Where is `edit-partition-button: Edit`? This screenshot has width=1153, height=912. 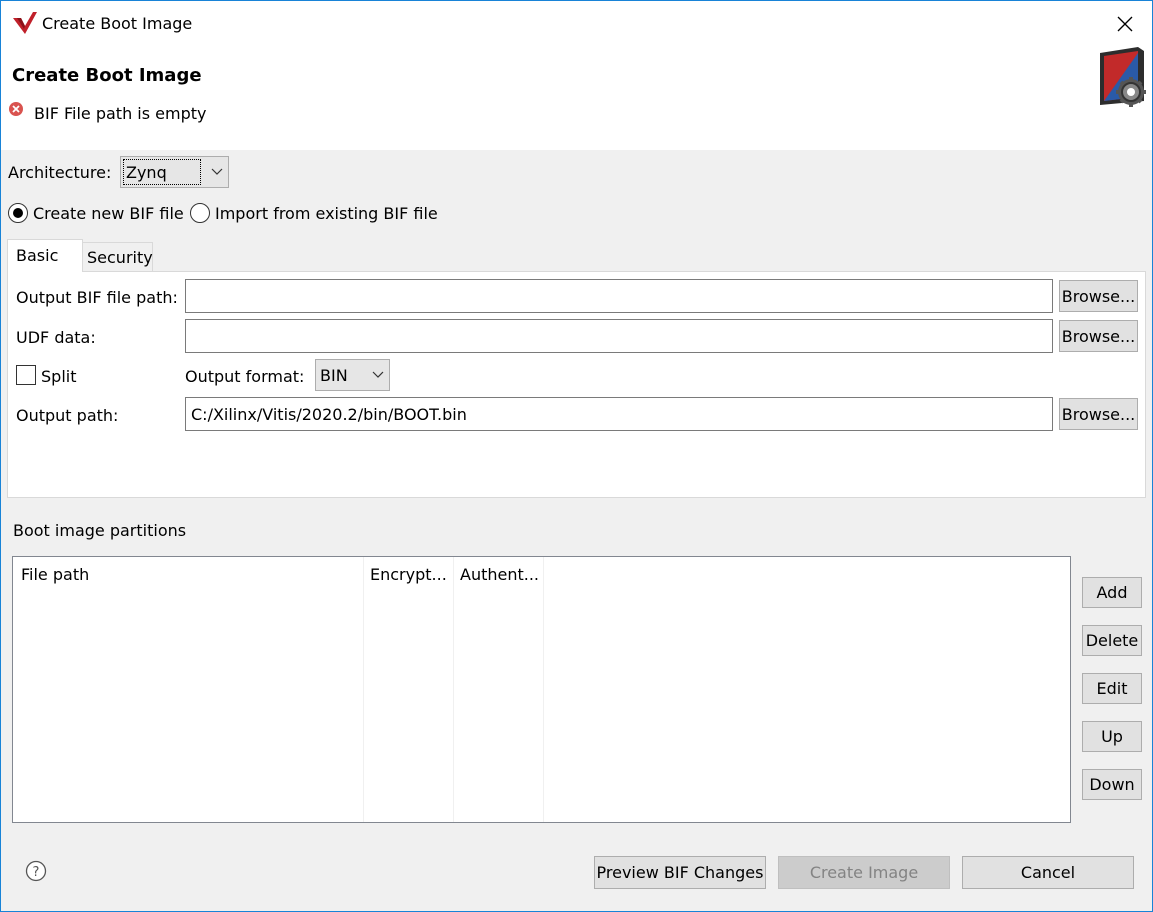
edit-partition-button: Edit is located at coordinates (1112, 688).